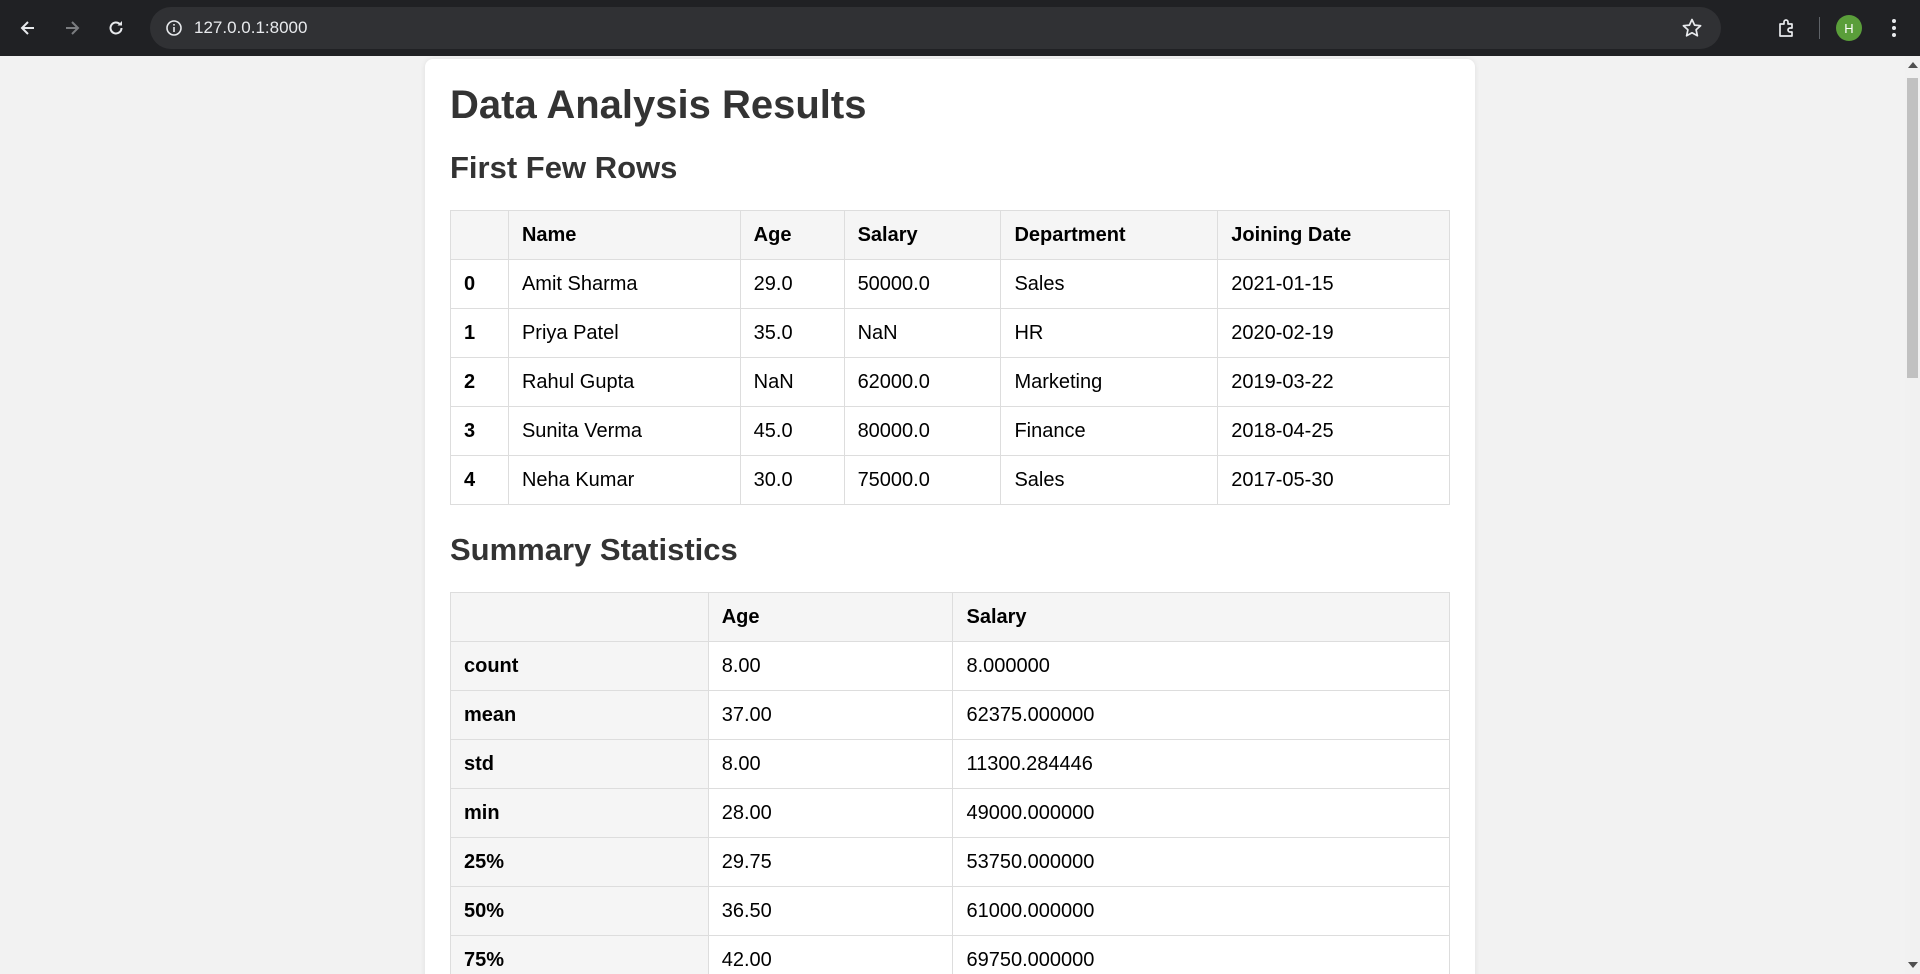  I want to click on table-row: mean 37.00 62375.000000, so click(950, 715).